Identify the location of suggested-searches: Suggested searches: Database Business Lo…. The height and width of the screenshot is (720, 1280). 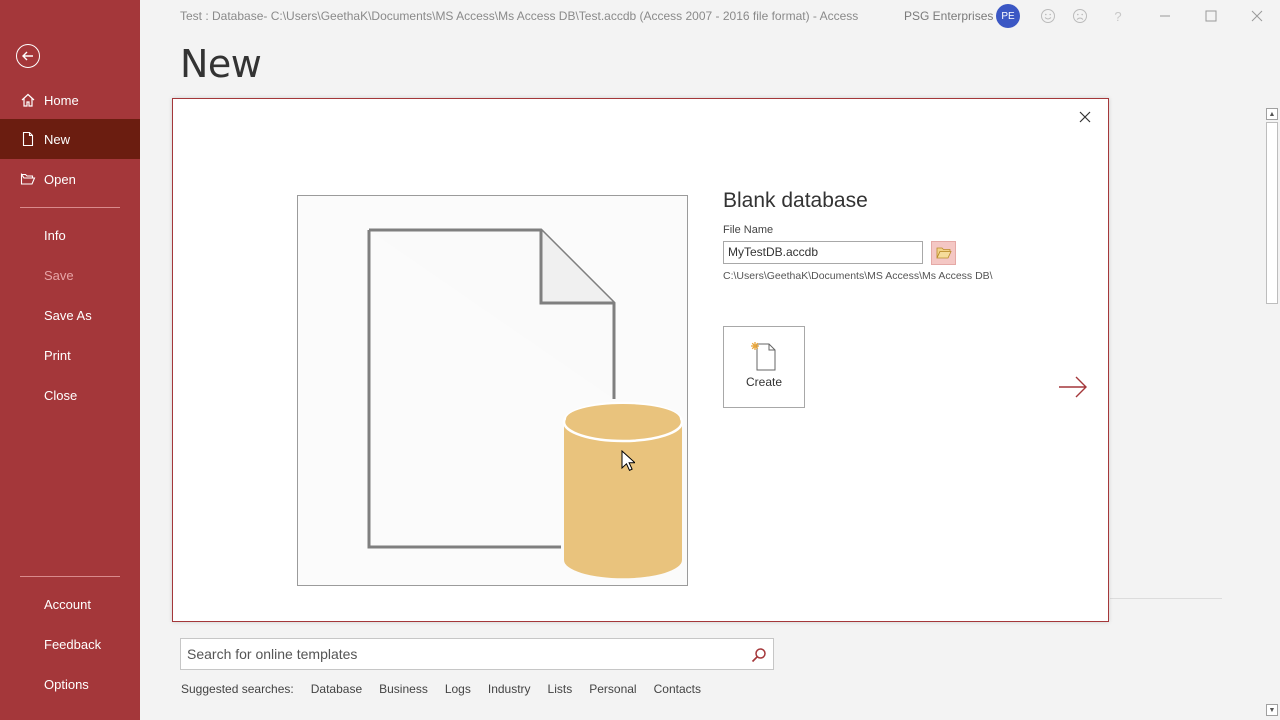
(449, 689).